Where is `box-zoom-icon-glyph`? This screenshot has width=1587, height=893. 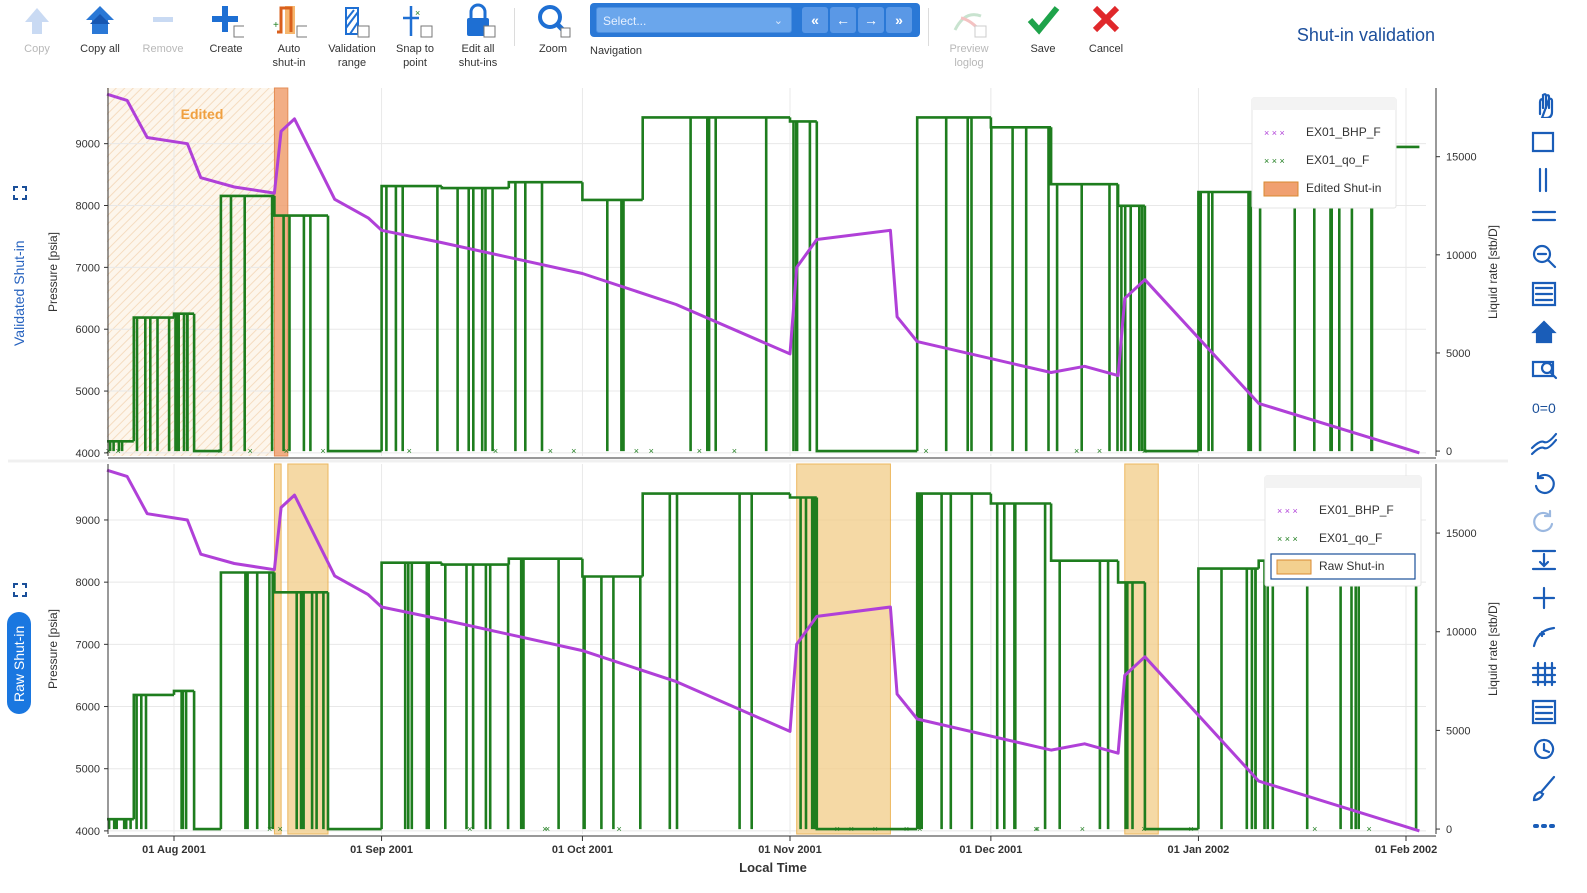 box-zoom-icon-glyph is located at coordinates (1544, 294).